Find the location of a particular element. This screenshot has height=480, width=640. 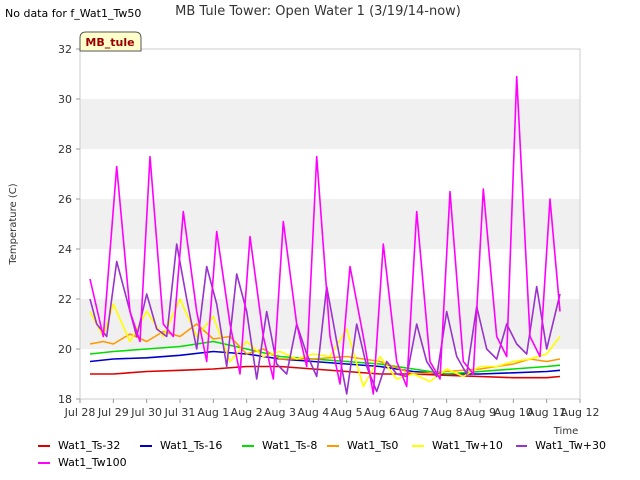

y-tick-label: 24 is located at coordinates (65, 249).